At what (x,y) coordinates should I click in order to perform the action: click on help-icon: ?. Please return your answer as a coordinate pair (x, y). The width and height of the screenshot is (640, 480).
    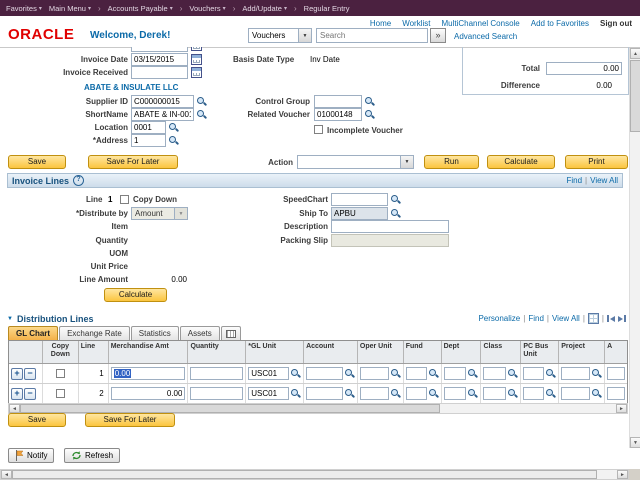
    Looking at the image, I should click on (79, 180).